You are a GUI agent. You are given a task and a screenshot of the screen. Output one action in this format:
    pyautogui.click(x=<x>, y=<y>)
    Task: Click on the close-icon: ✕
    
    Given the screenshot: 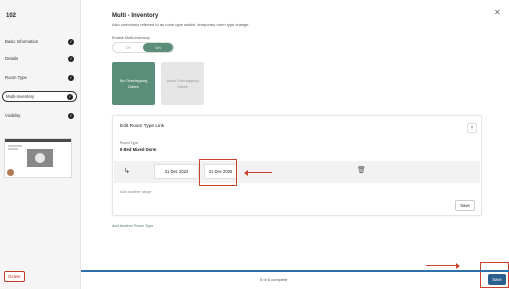 What is the action you would take?
    pyautogui.click(x=497, y=12)
    